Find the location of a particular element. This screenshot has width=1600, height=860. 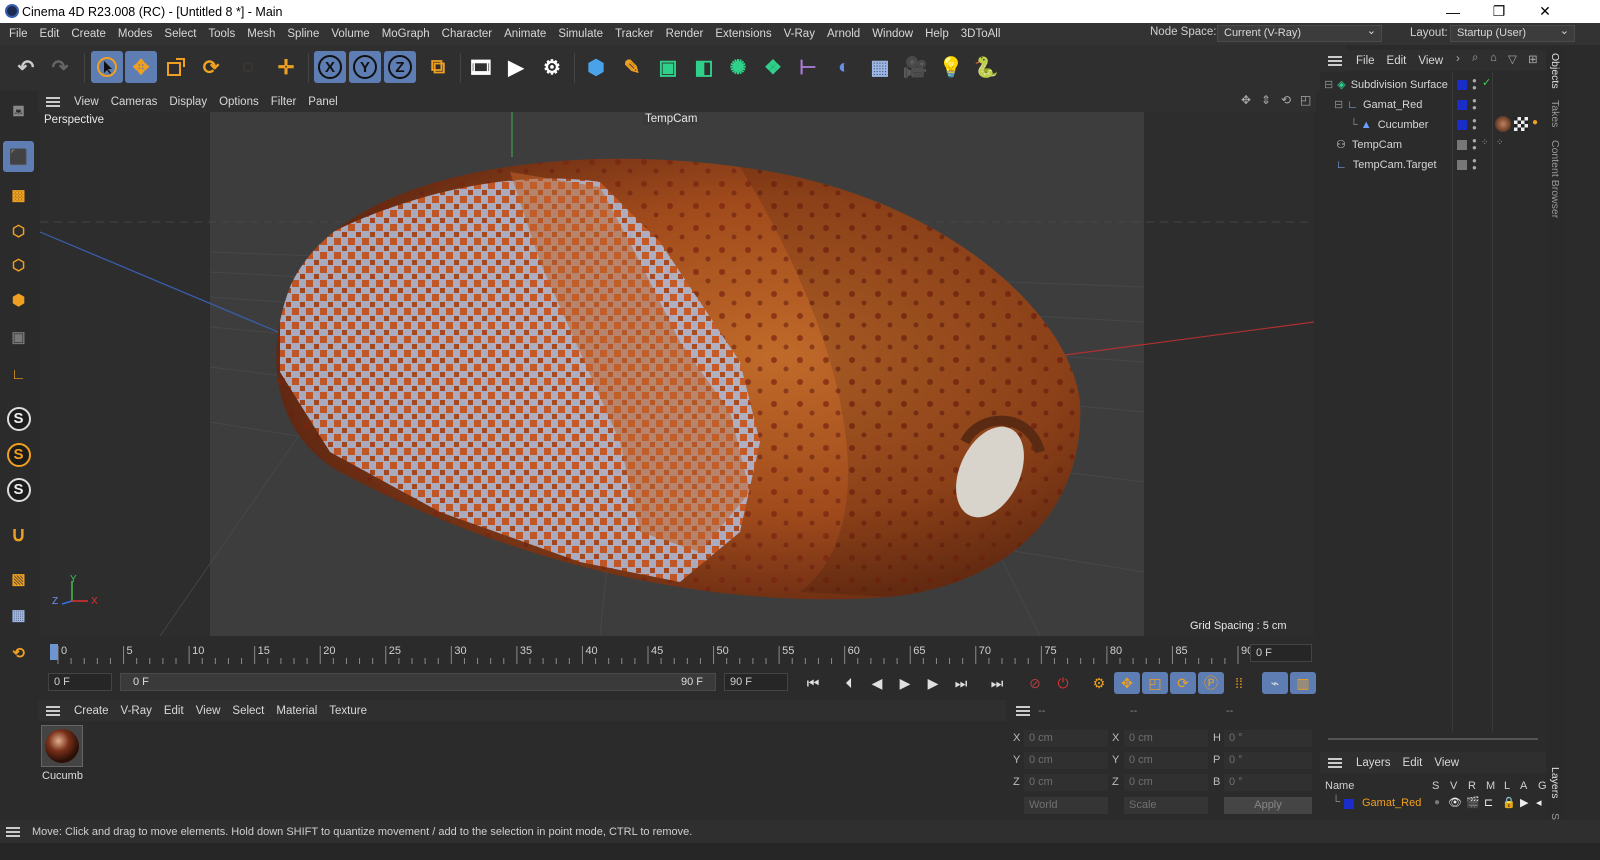

timeline-playhead is located at coordinates (54, 652).